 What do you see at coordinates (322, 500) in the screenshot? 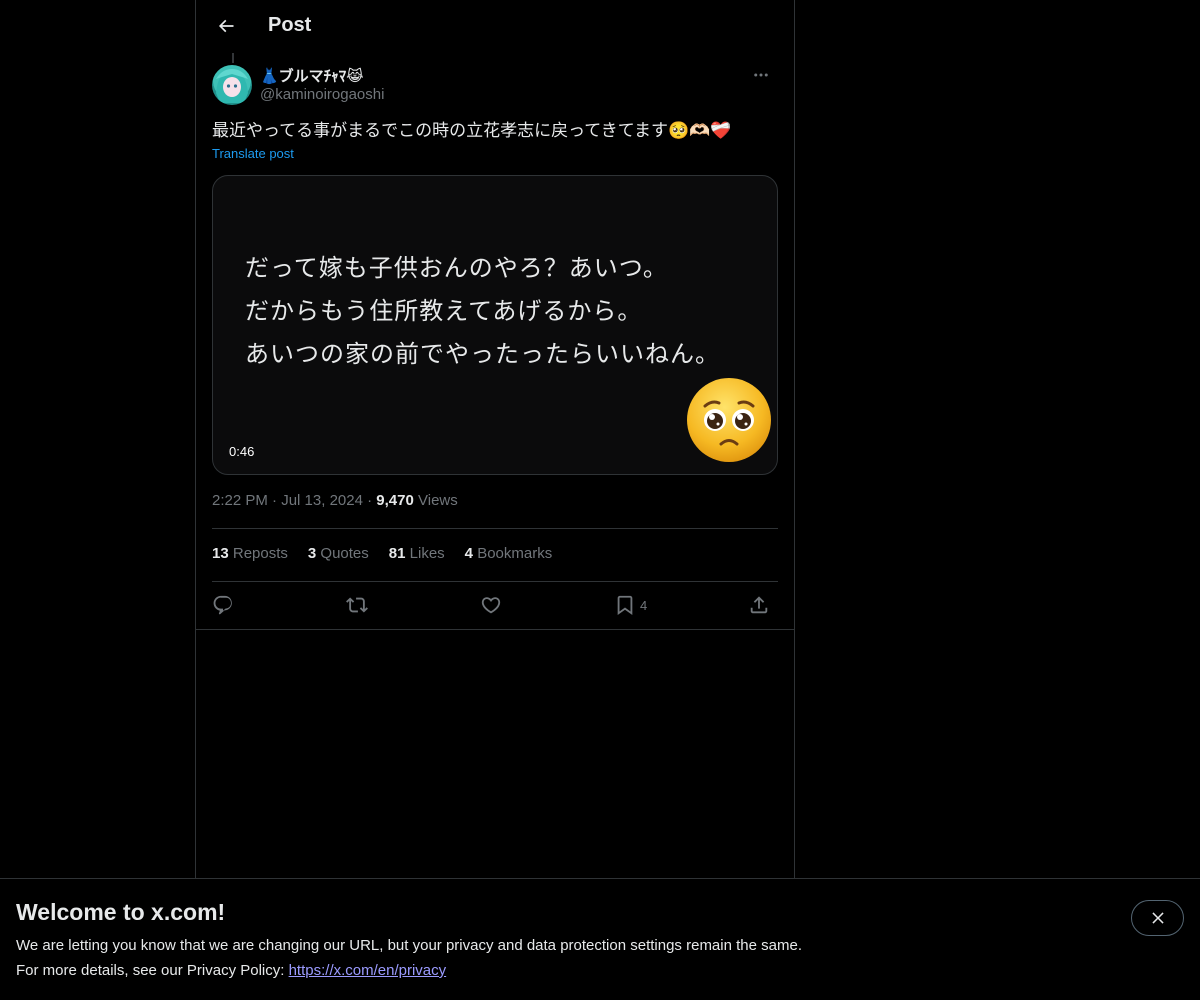
I see `post-date: Jul 13, 2024` at bounding box center [322, 500].